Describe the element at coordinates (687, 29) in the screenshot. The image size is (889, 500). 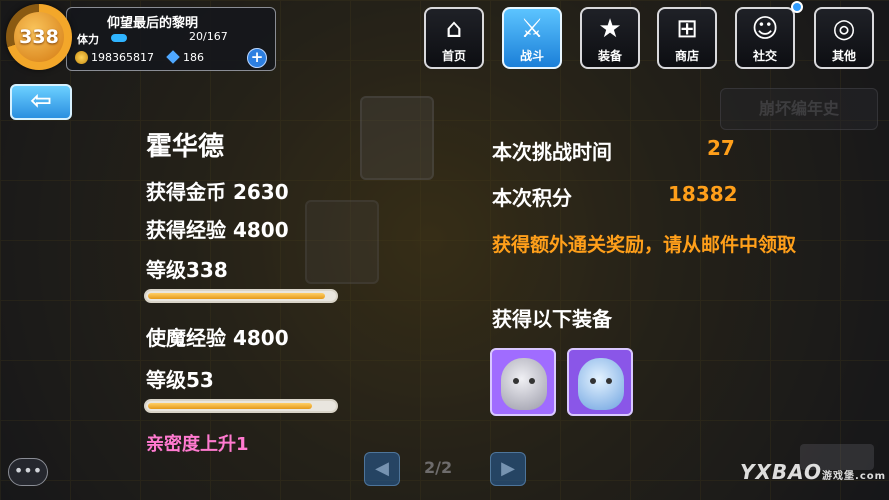
I see `shop-icon: ⊞` at that location.